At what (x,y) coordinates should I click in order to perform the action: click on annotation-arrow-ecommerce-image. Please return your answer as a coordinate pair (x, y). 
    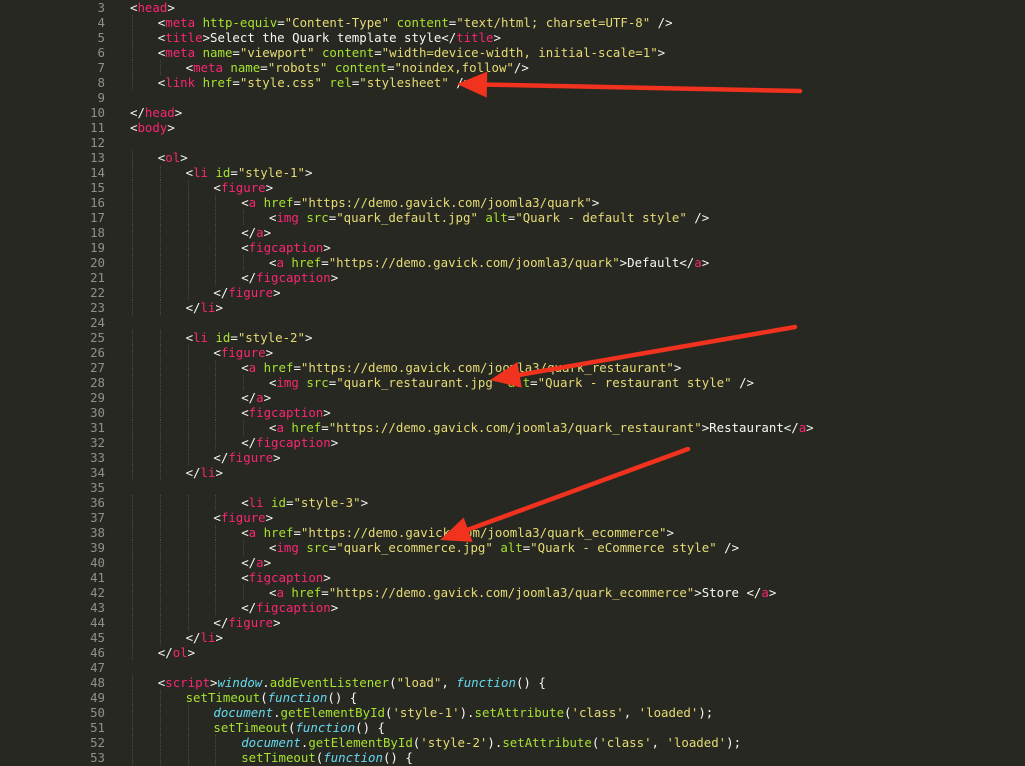
    Looking at the image, I should click on (565, 494).